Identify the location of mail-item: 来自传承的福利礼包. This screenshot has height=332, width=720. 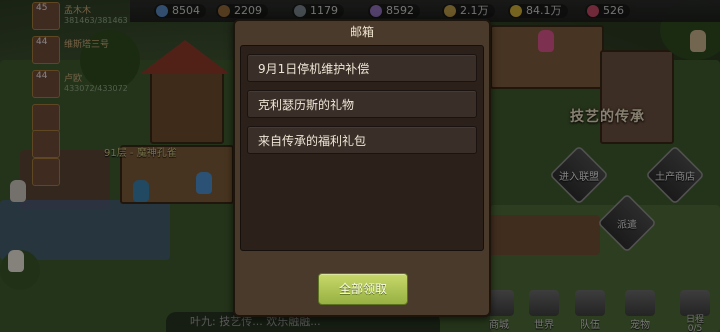
(362, 140).